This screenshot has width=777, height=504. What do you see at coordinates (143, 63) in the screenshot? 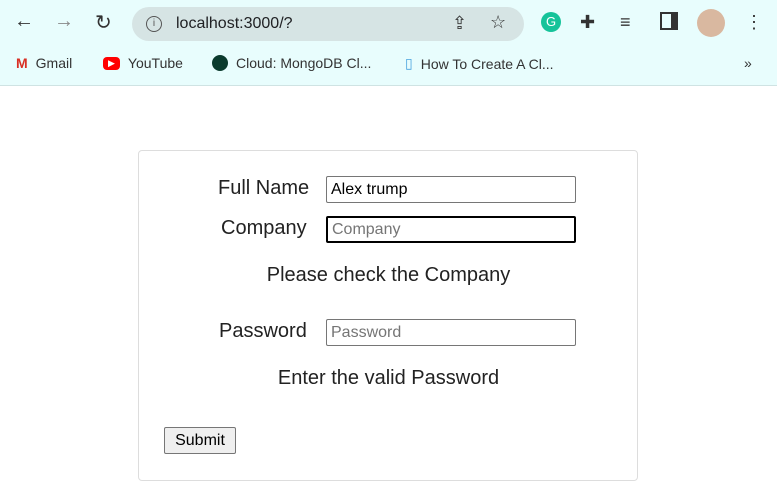
I see `bookmark-youtube: ▶ YouTube` at bounding box center [143, 63].